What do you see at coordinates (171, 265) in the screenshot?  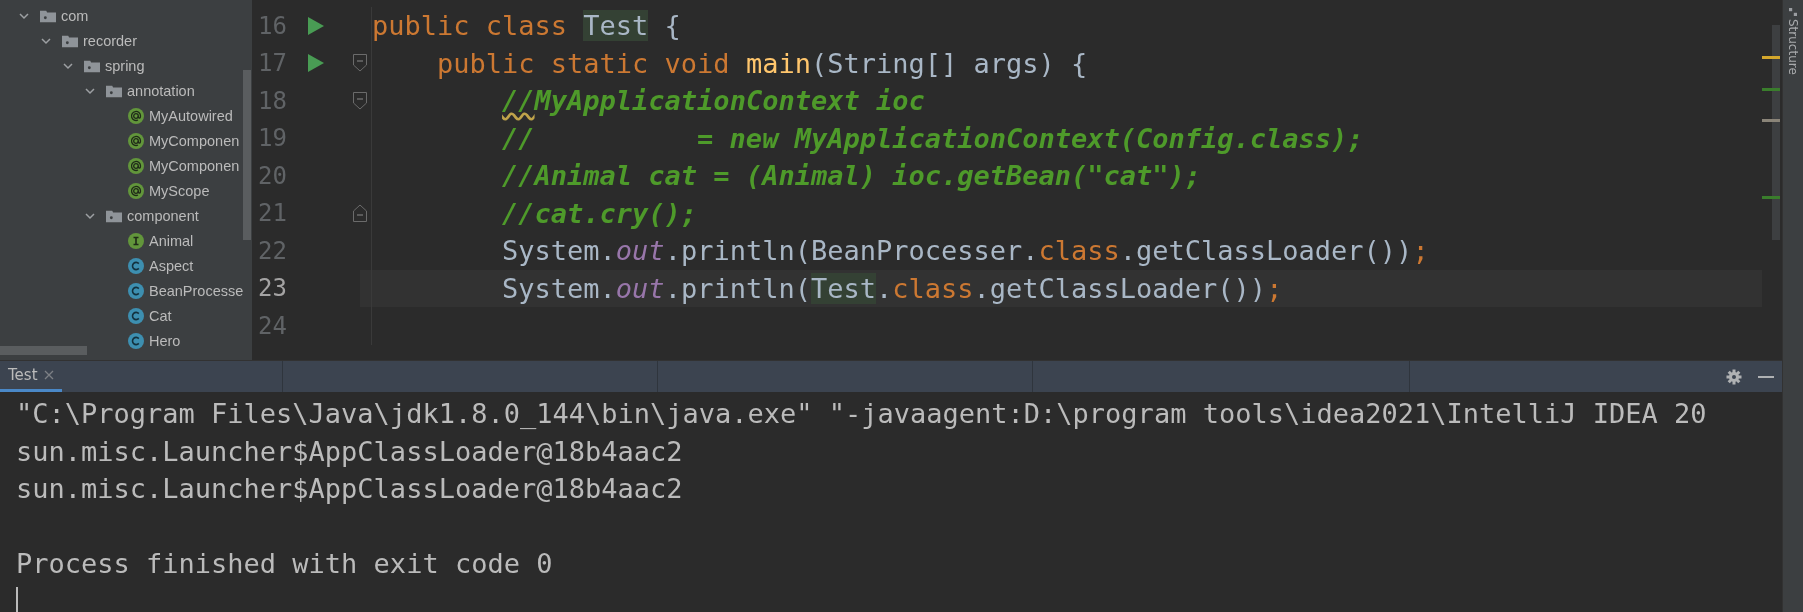 I see `tree-item: Aspect` at bounding box center [171, 265].